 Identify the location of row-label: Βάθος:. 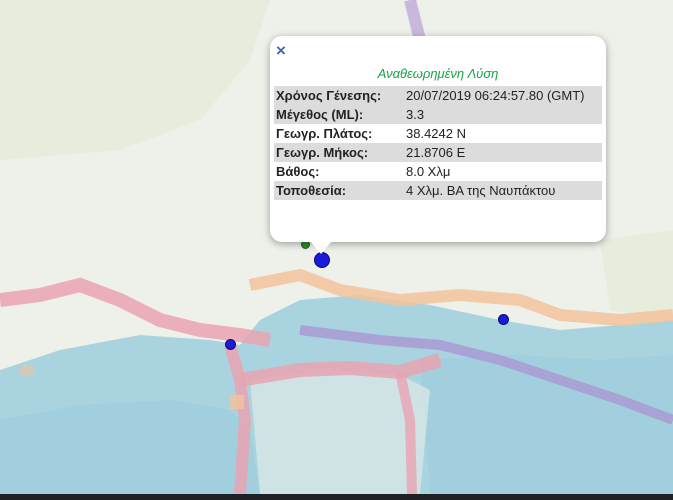
(298, 171).